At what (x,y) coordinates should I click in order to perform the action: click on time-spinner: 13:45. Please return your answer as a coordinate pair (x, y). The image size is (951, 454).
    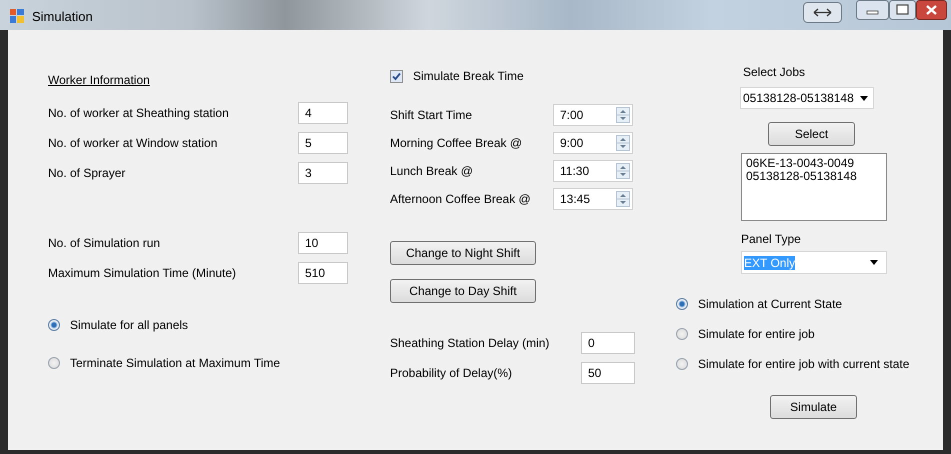
    Looking at the image, I should click on (593, 199).